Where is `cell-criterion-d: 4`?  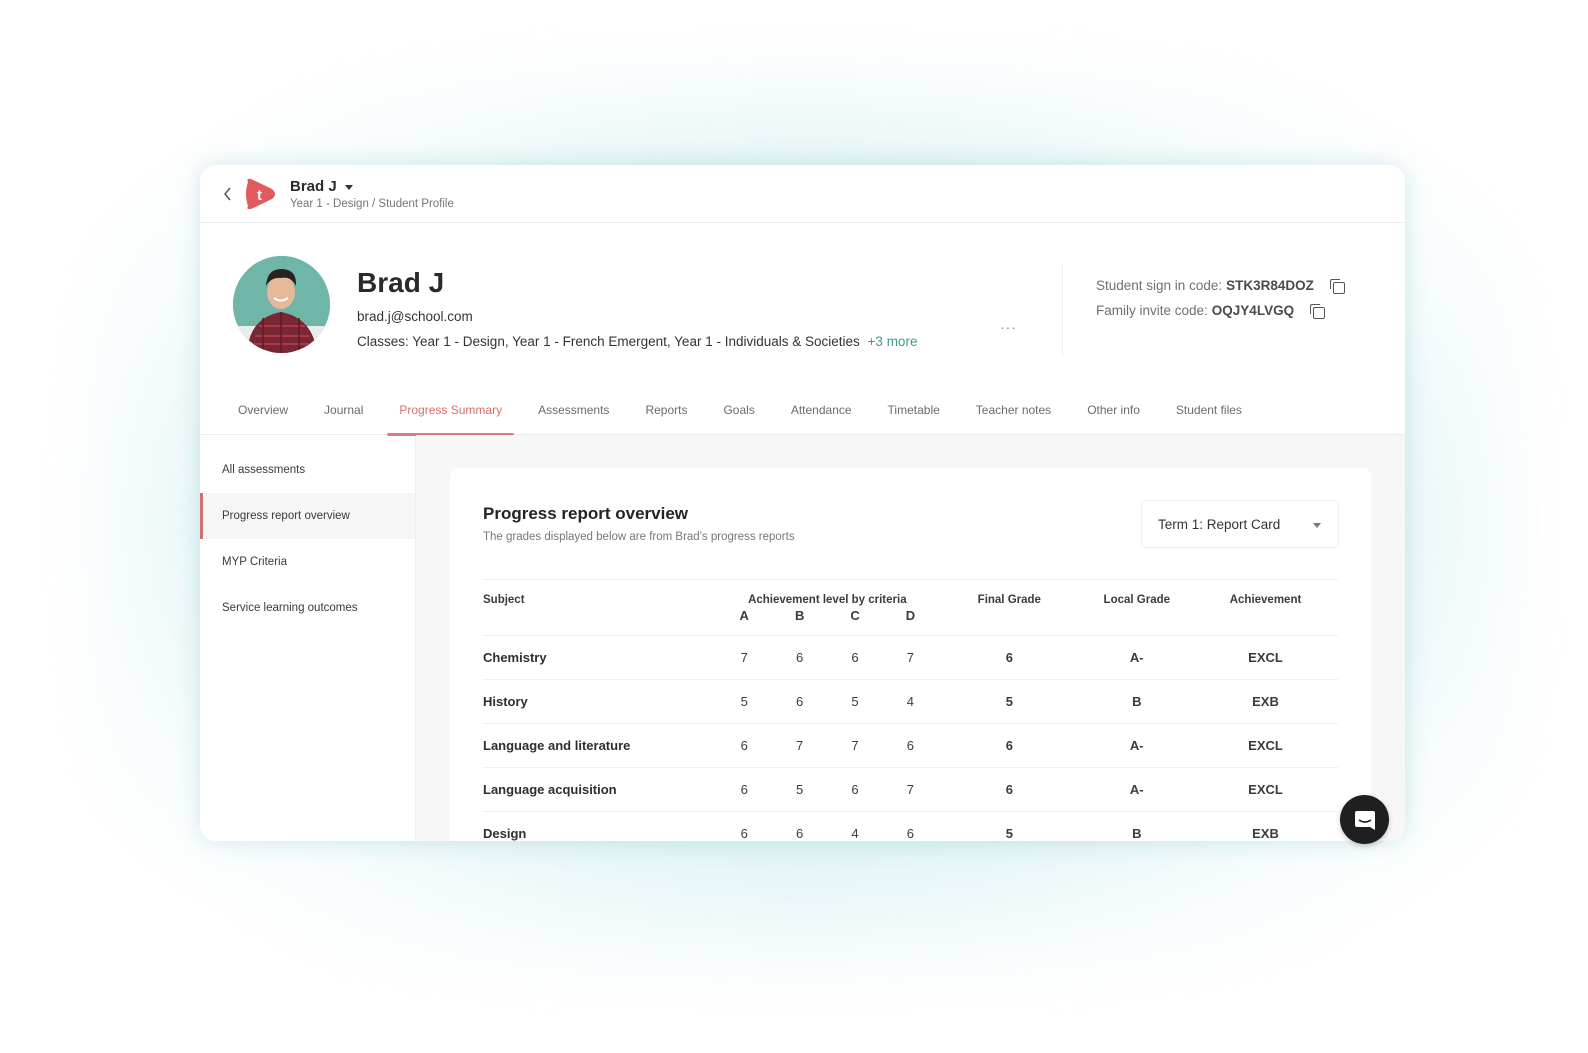 cell-criterion-d: 4 is located at coordinates (910, 701).